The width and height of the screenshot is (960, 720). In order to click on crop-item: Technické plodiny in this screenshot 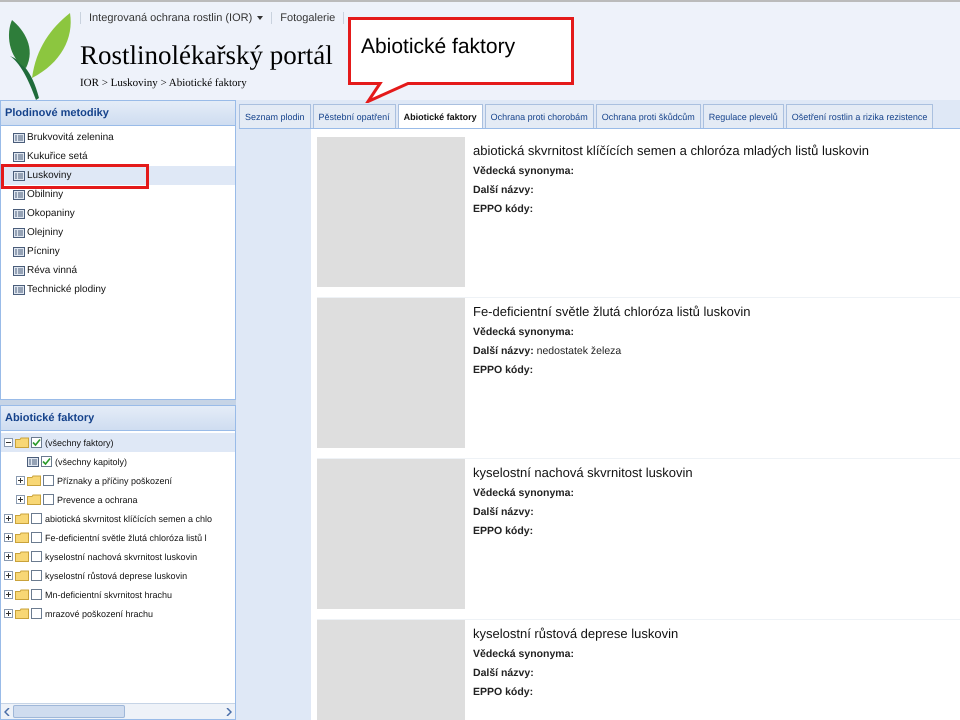, I will do `click(118, 289)`.